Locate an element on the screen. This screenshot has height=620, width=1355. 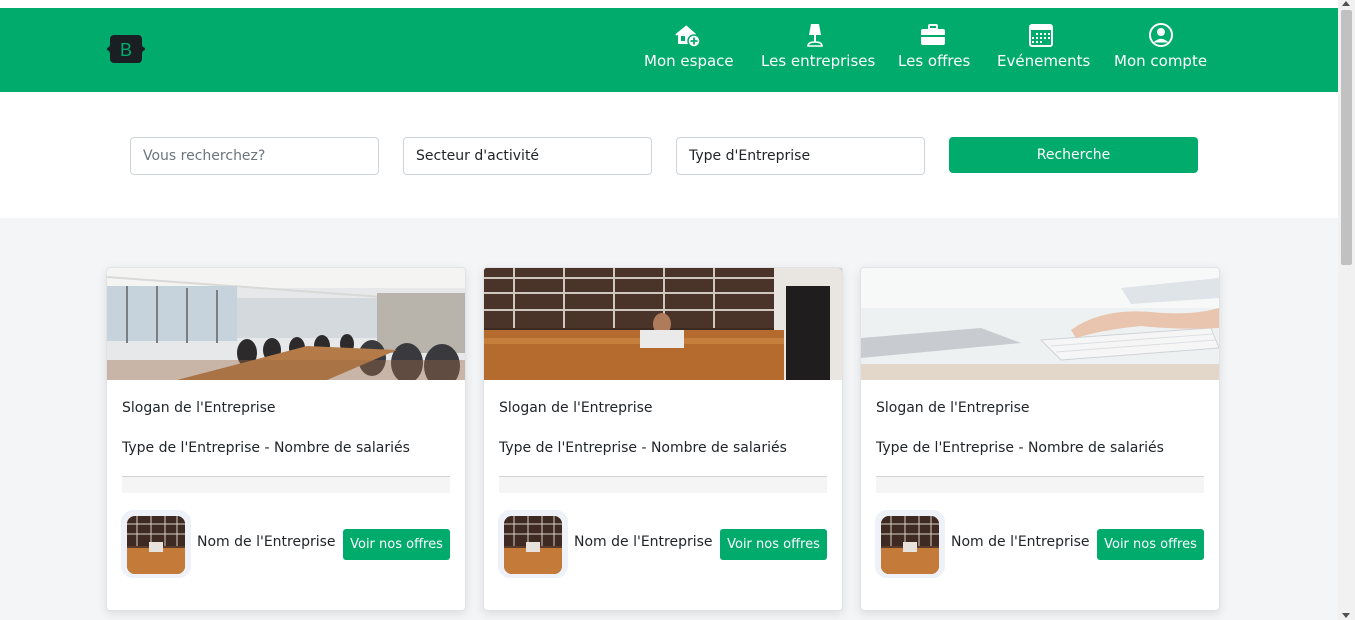
nav-label: Mon espace is located at coordinates (689, 61).